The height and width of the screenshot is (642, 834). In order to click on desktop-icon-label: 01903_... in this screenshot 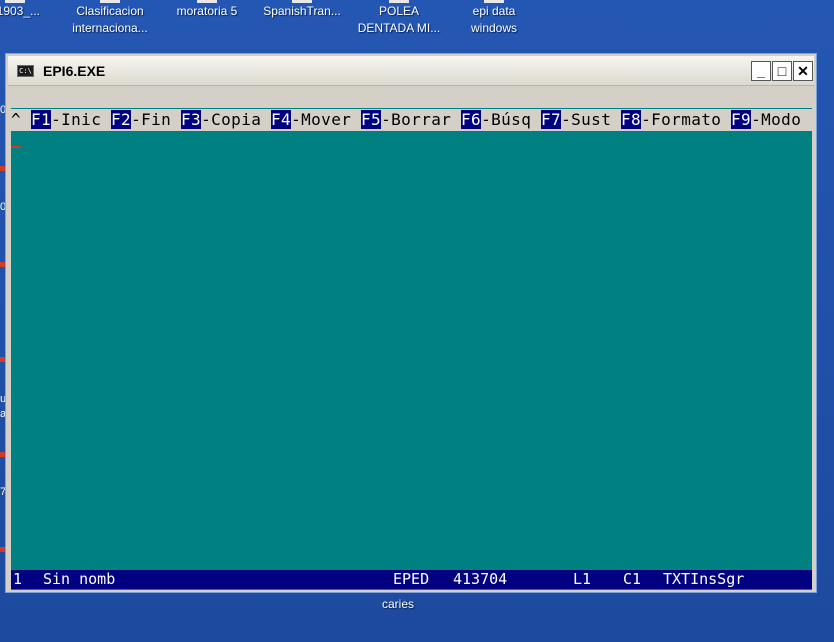, I will do `click(20, 11)`.